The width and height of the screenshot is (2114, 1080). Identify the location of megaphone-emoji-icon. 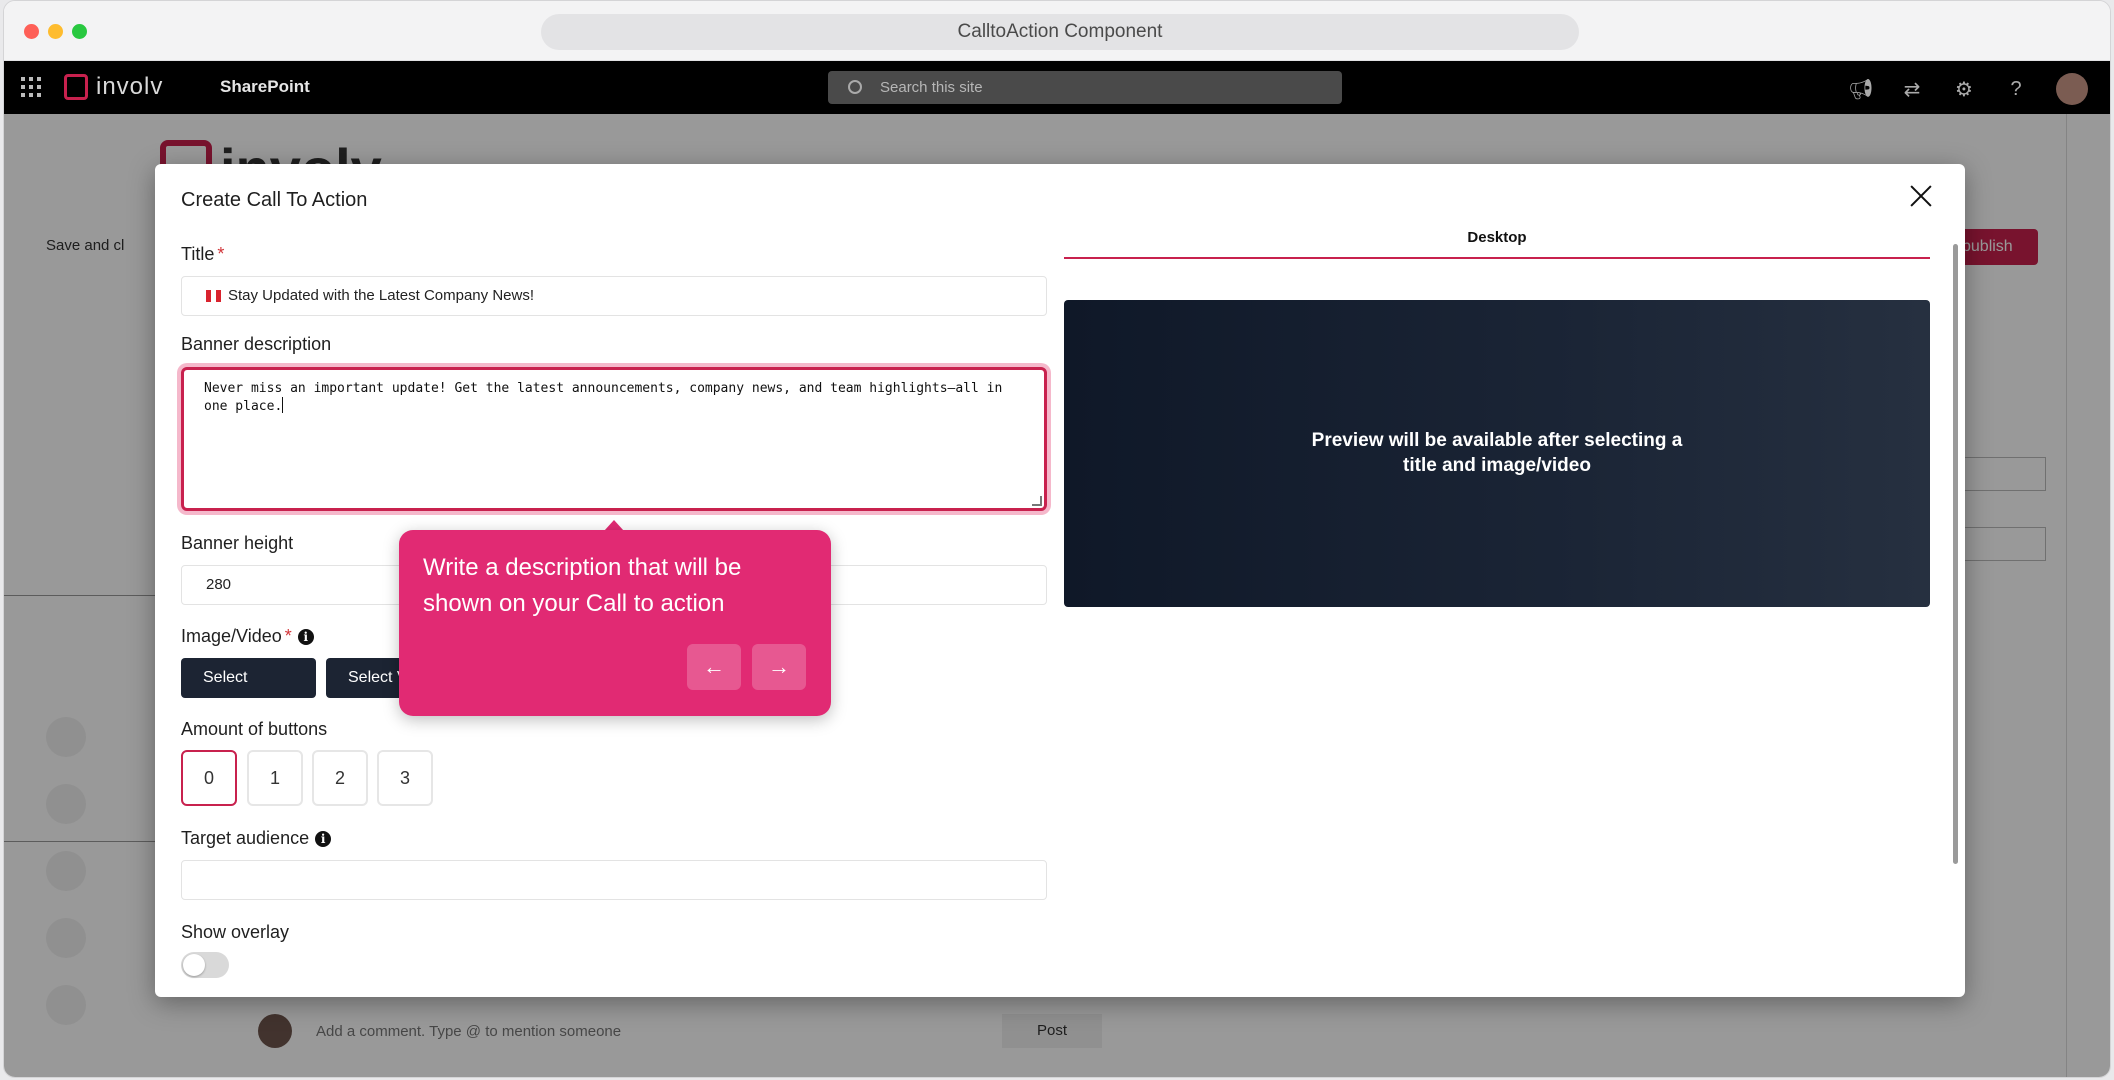
(213, 296).